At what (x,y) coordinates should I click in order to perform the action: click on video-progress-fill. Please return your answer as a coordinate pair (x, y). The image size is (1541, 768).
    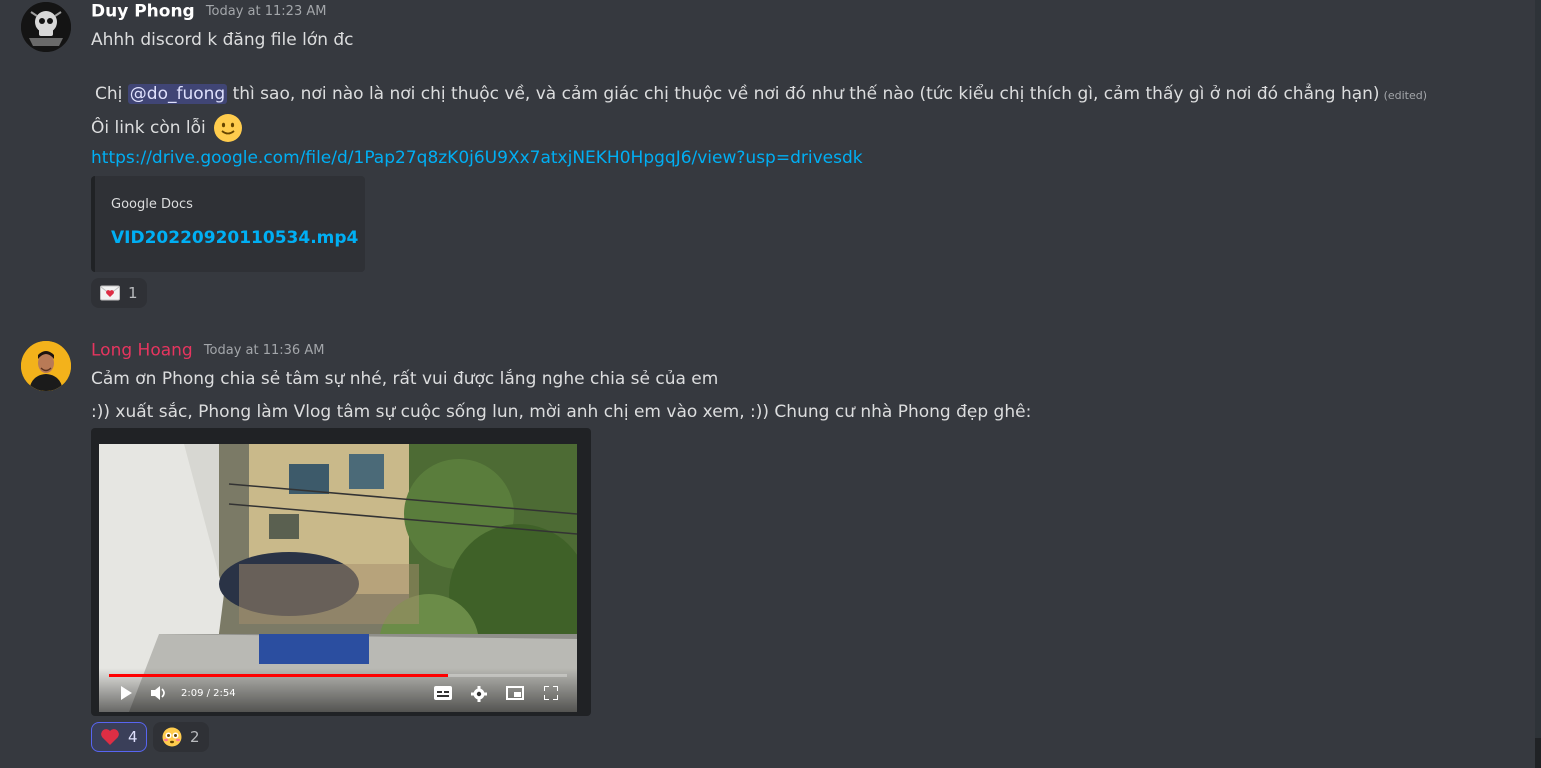
    Looking at the image, I should click on (278, 675).